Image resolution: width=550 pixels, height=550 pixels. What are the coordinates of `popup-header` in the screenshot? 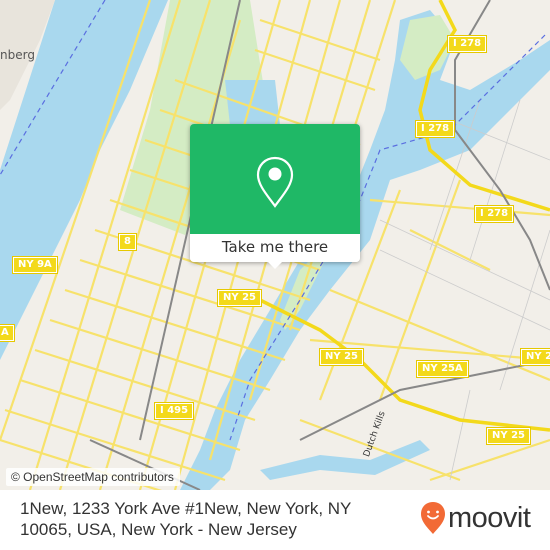 It's located at (275, 179).